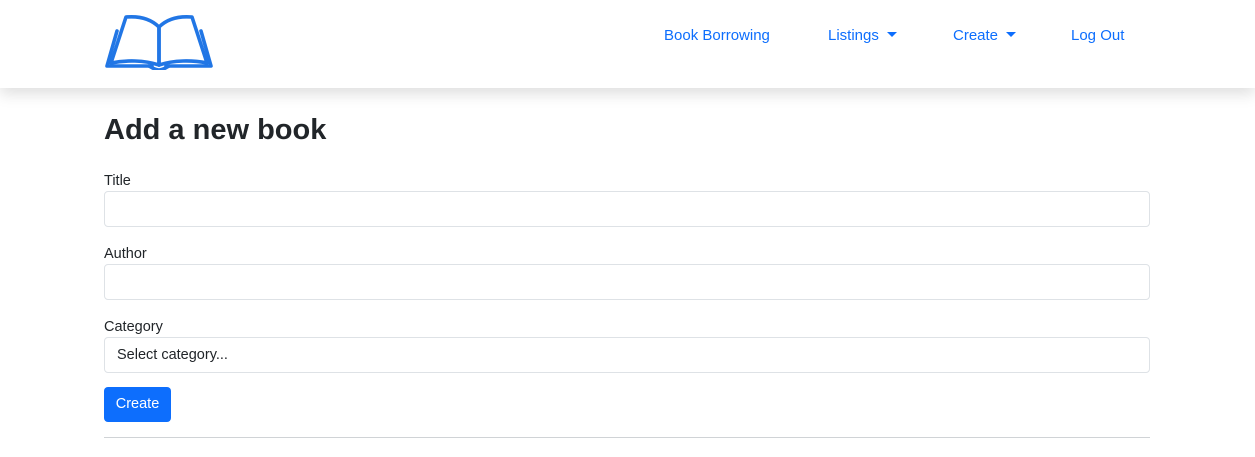 Image resolution: width=1255 pixels, height=457 pixels. Describe the element at coordinates (117, 181) in the screenshot. I see `title-label: Title` at that location.